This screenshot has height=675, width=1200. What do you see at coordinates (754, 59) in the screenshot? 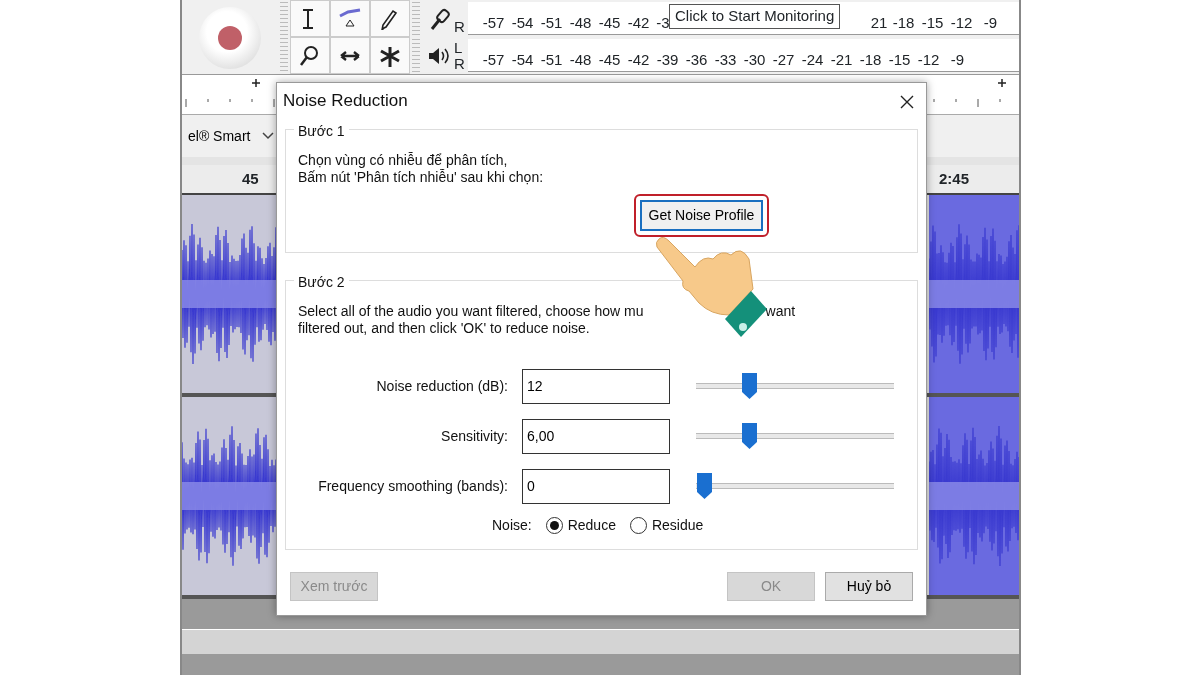
I see `meter-tick-label: -30` at bounding box center [754, 59].